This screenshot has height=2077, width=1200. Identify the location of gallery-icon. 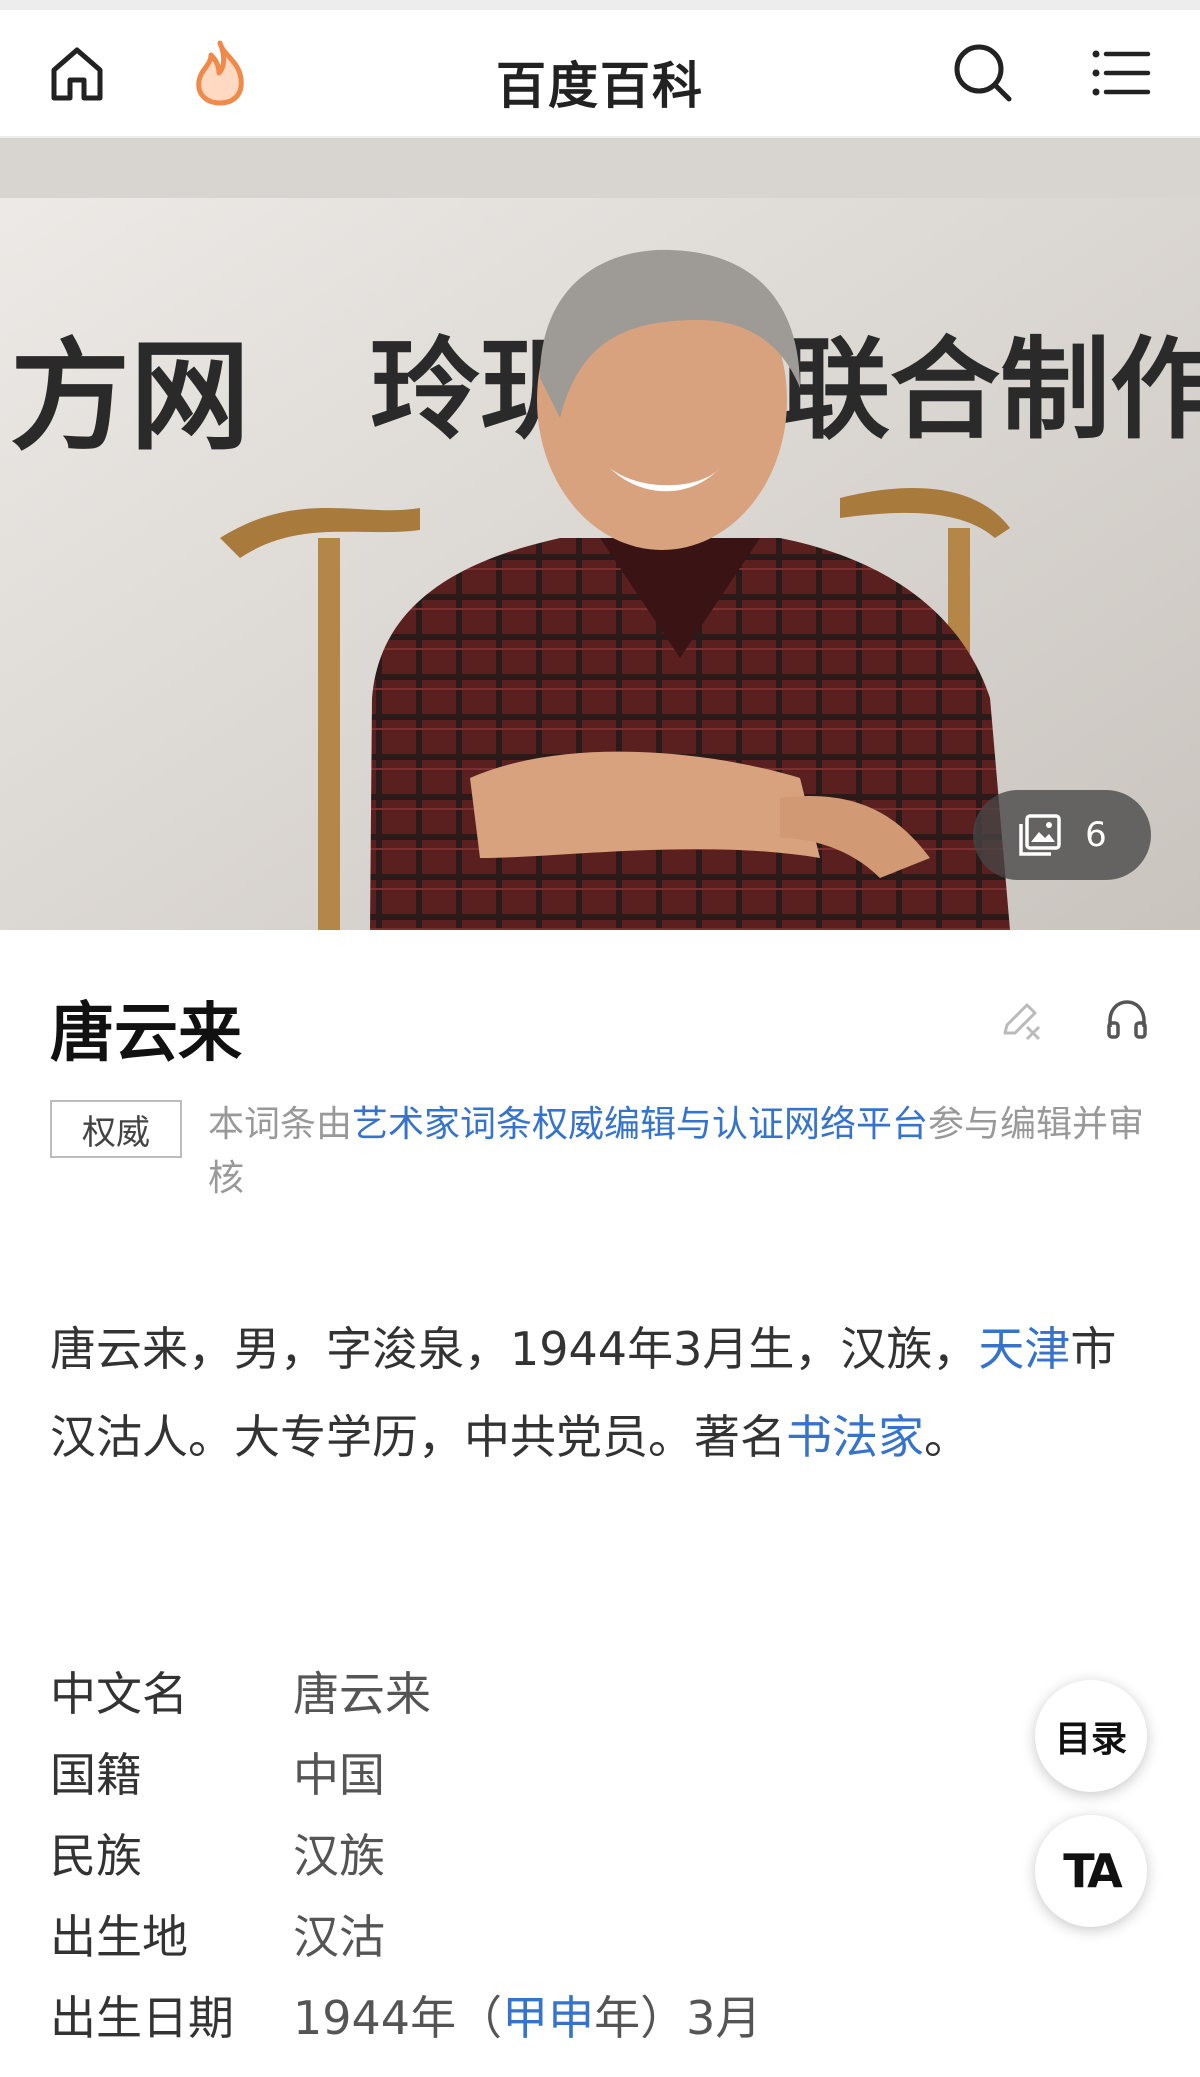
(1040, 835).